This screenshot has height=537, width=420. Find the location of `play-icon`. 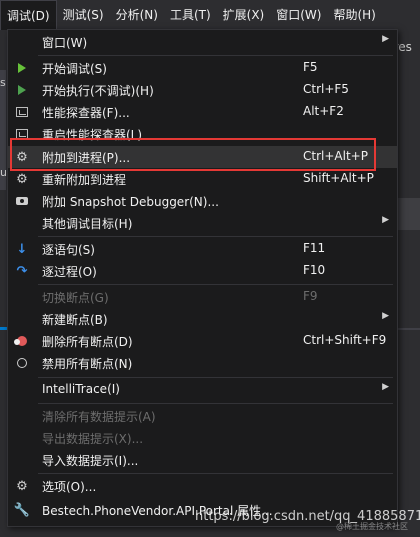

play-icon is located at coordinates (22, 68).